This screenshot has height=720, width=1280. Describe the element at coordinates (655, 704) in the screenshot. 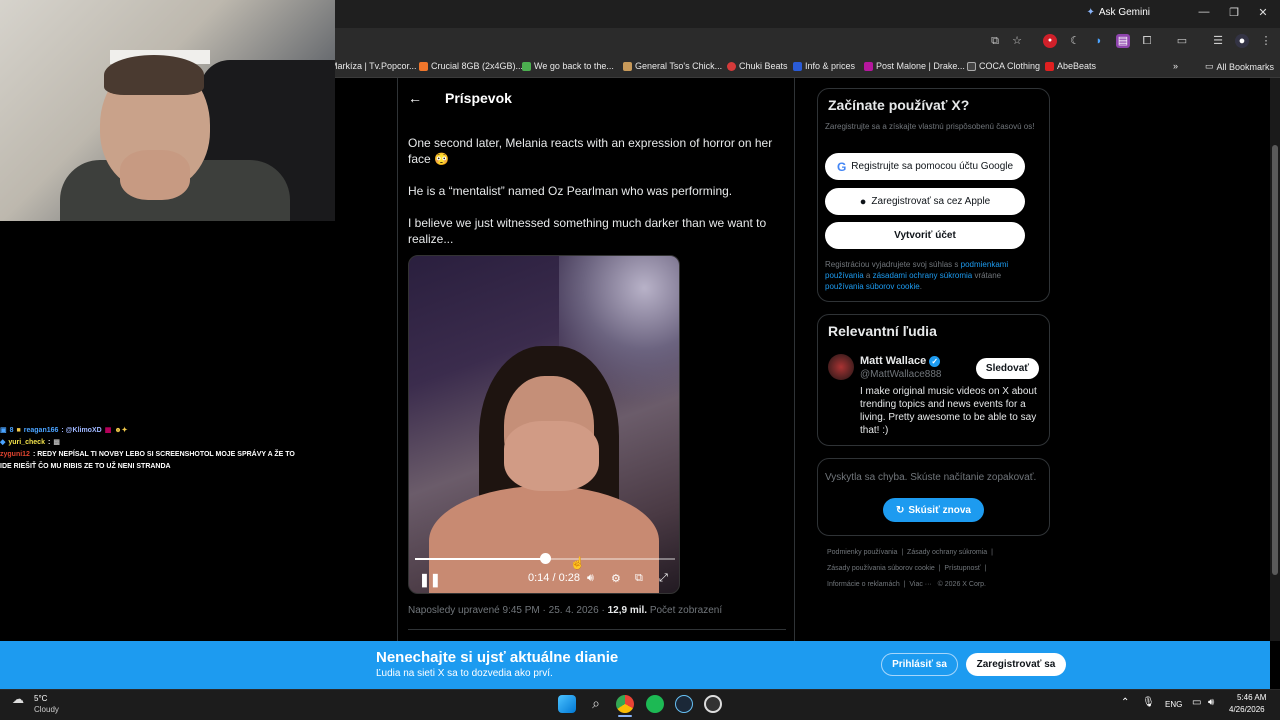

I see `spotify-icon` at that location.